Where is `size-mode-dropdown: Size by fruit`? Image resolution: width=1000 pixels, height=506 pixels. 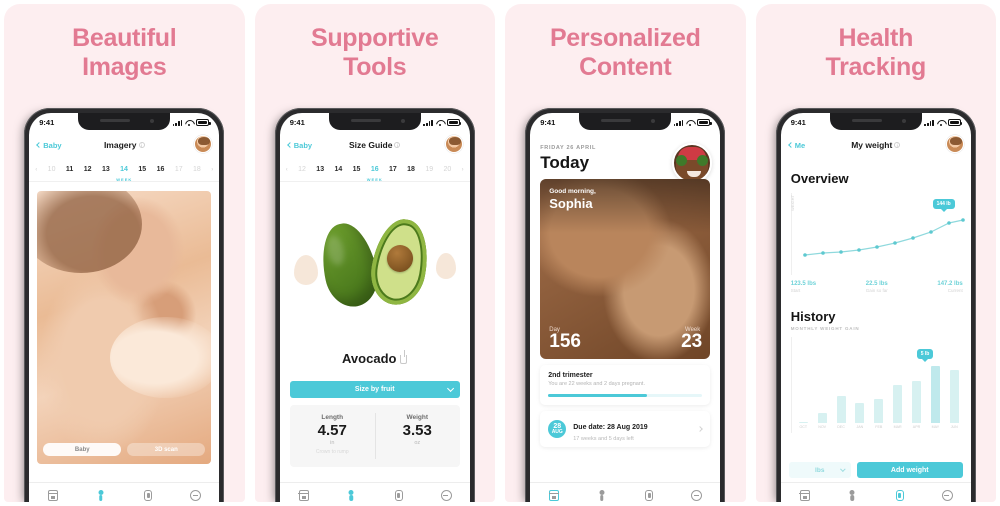 size-mode-dropdown: Size by fruit is located at coordinates (374, 389).